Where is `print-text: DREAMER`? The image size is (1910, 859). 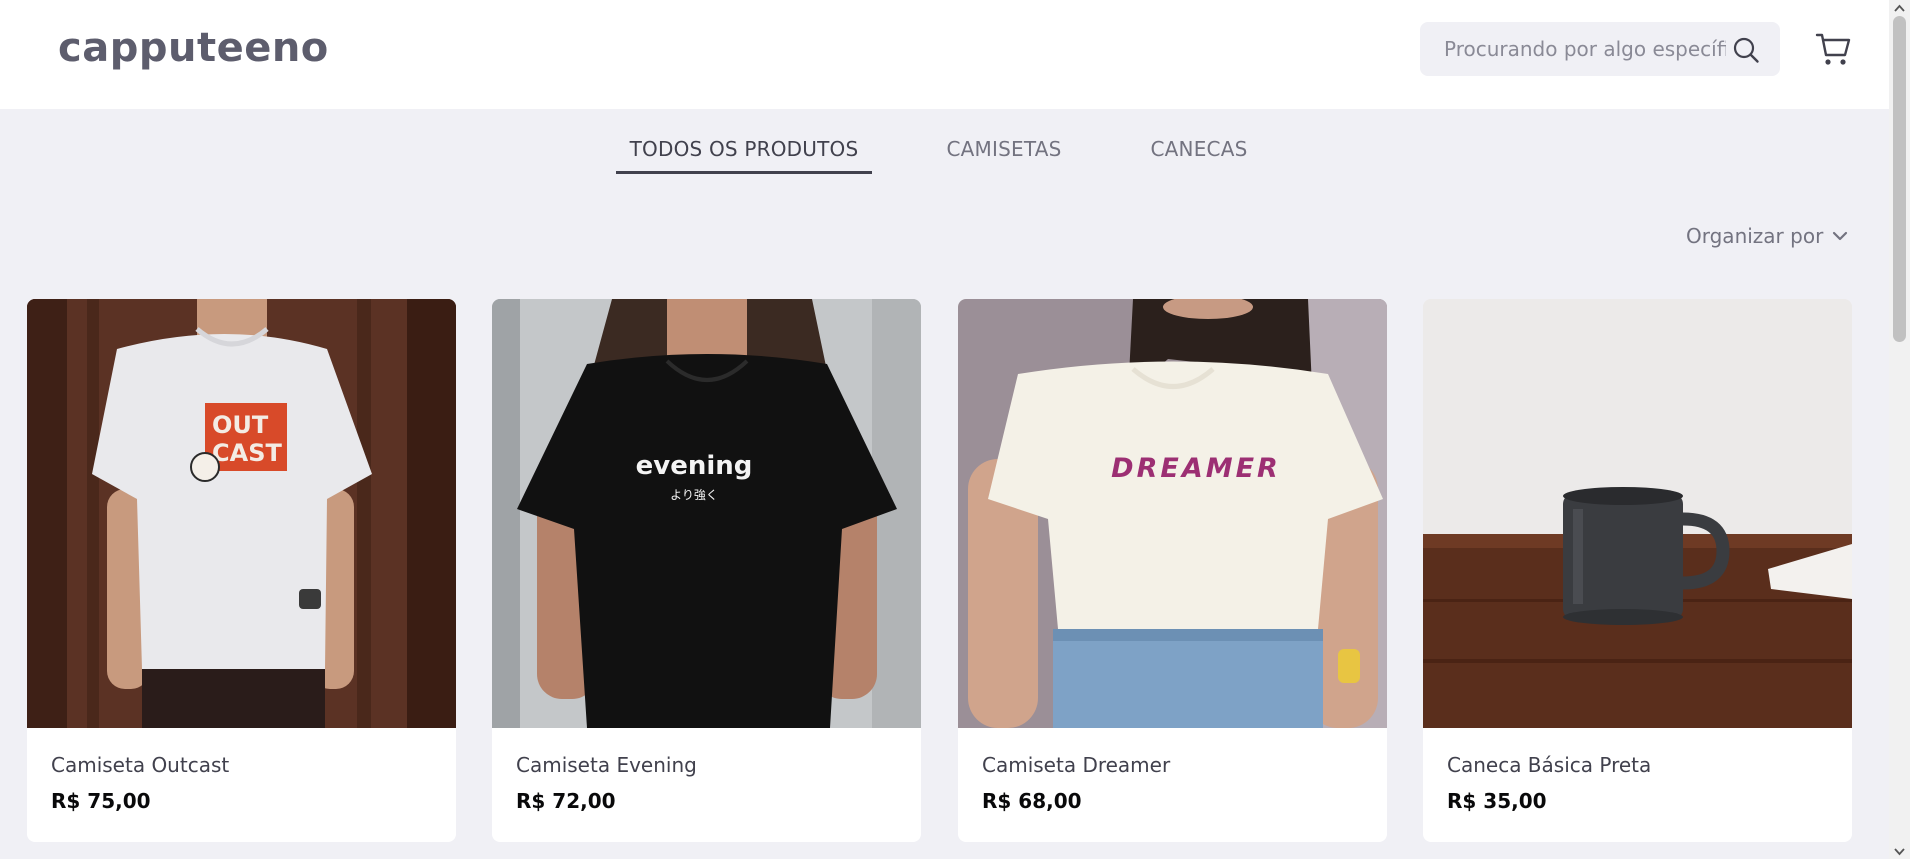 print-text: DREAMER is located at coordinates (1196, 468).